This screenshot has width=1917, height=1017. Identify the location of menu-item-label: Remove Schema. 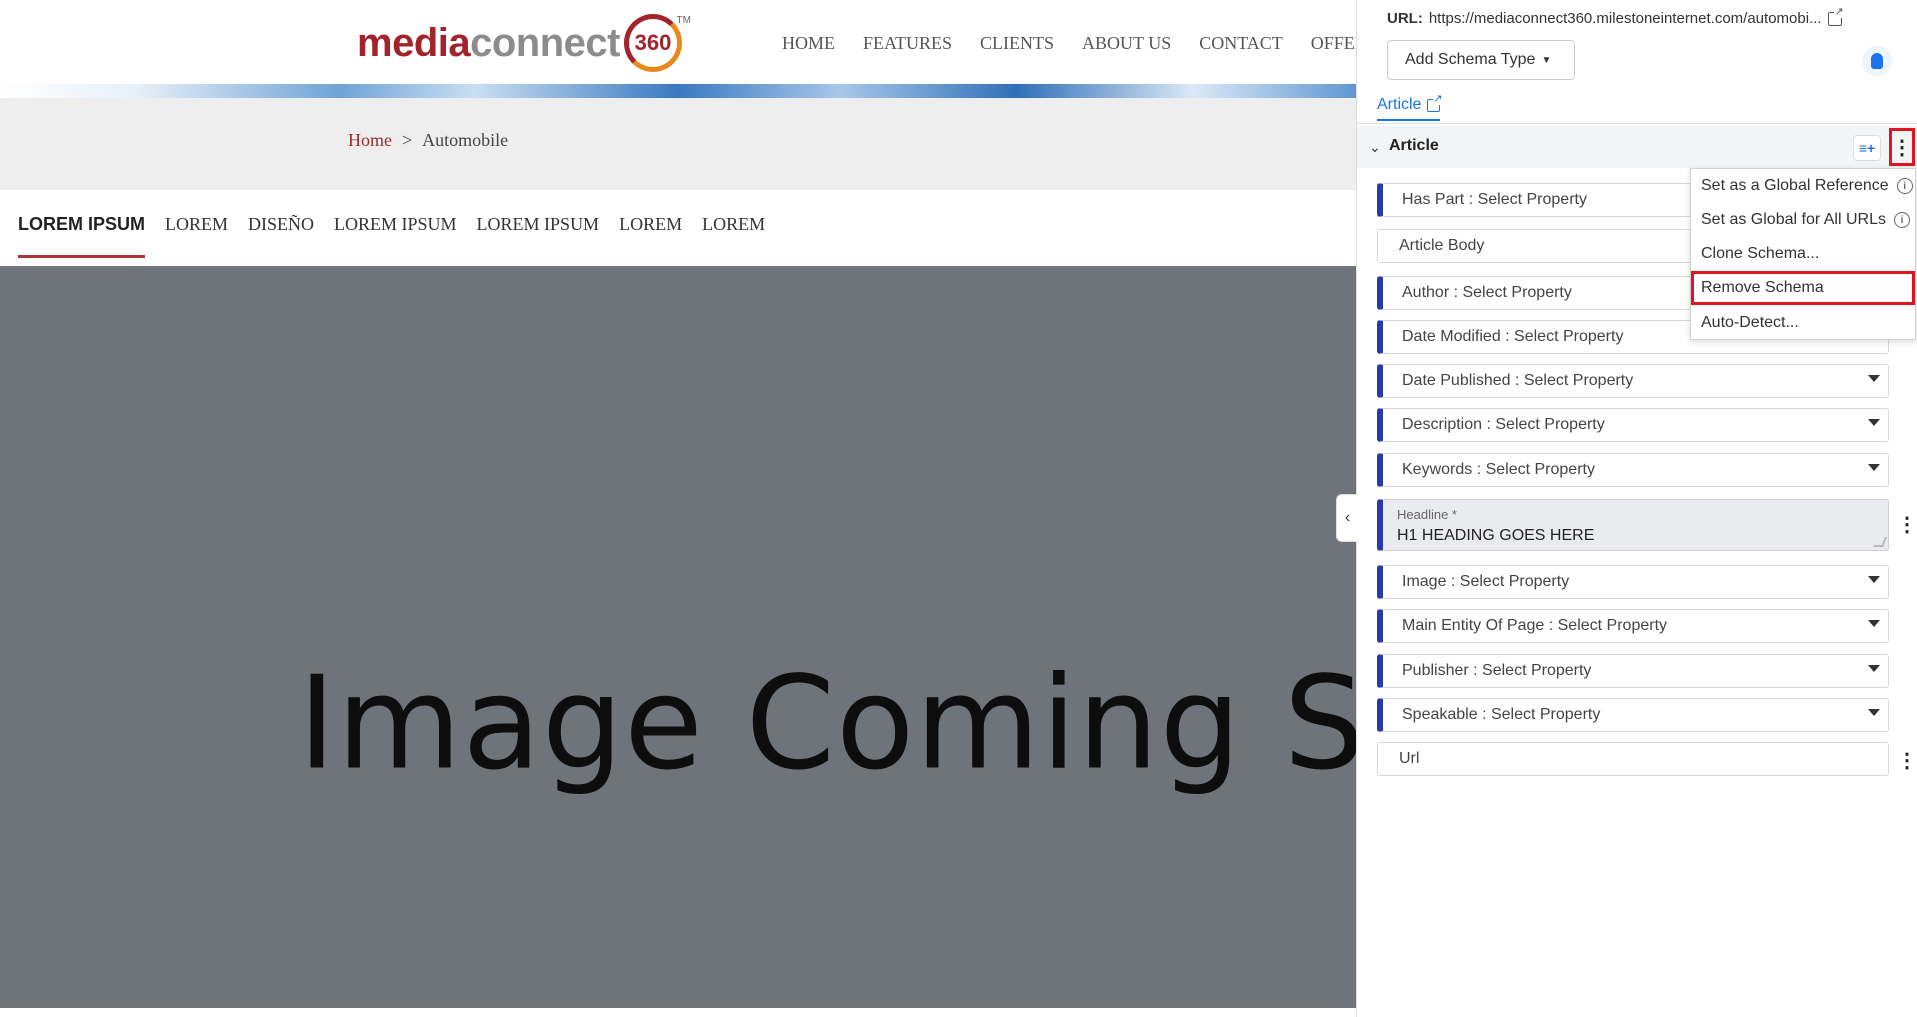
(1762, 287).